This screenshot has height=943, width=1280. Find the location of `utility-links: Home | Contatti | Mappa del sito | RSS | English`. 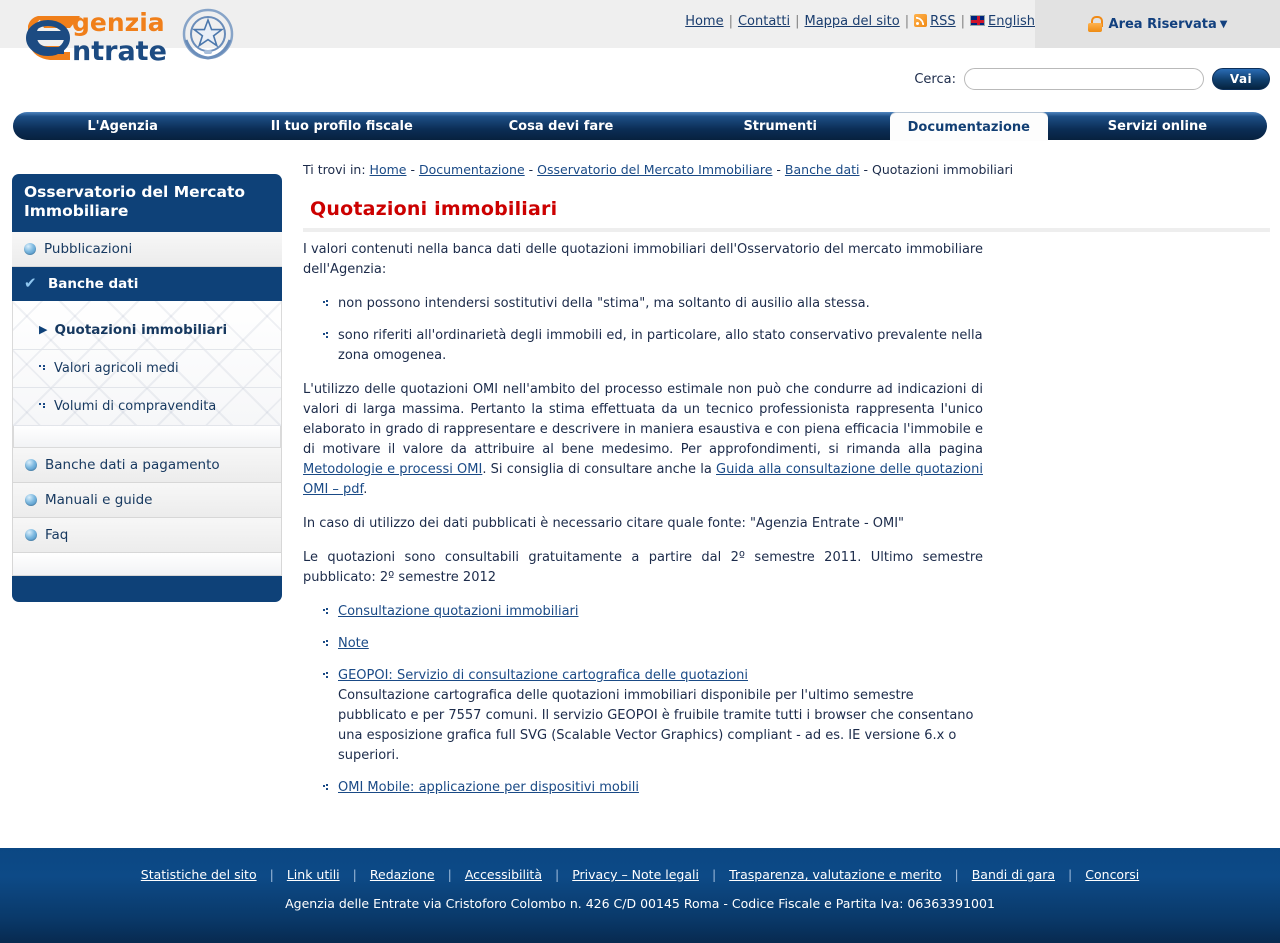

utility-links: Home | Contatti | Mappa del sito | RSS | English is located at coordinates (860, 21).